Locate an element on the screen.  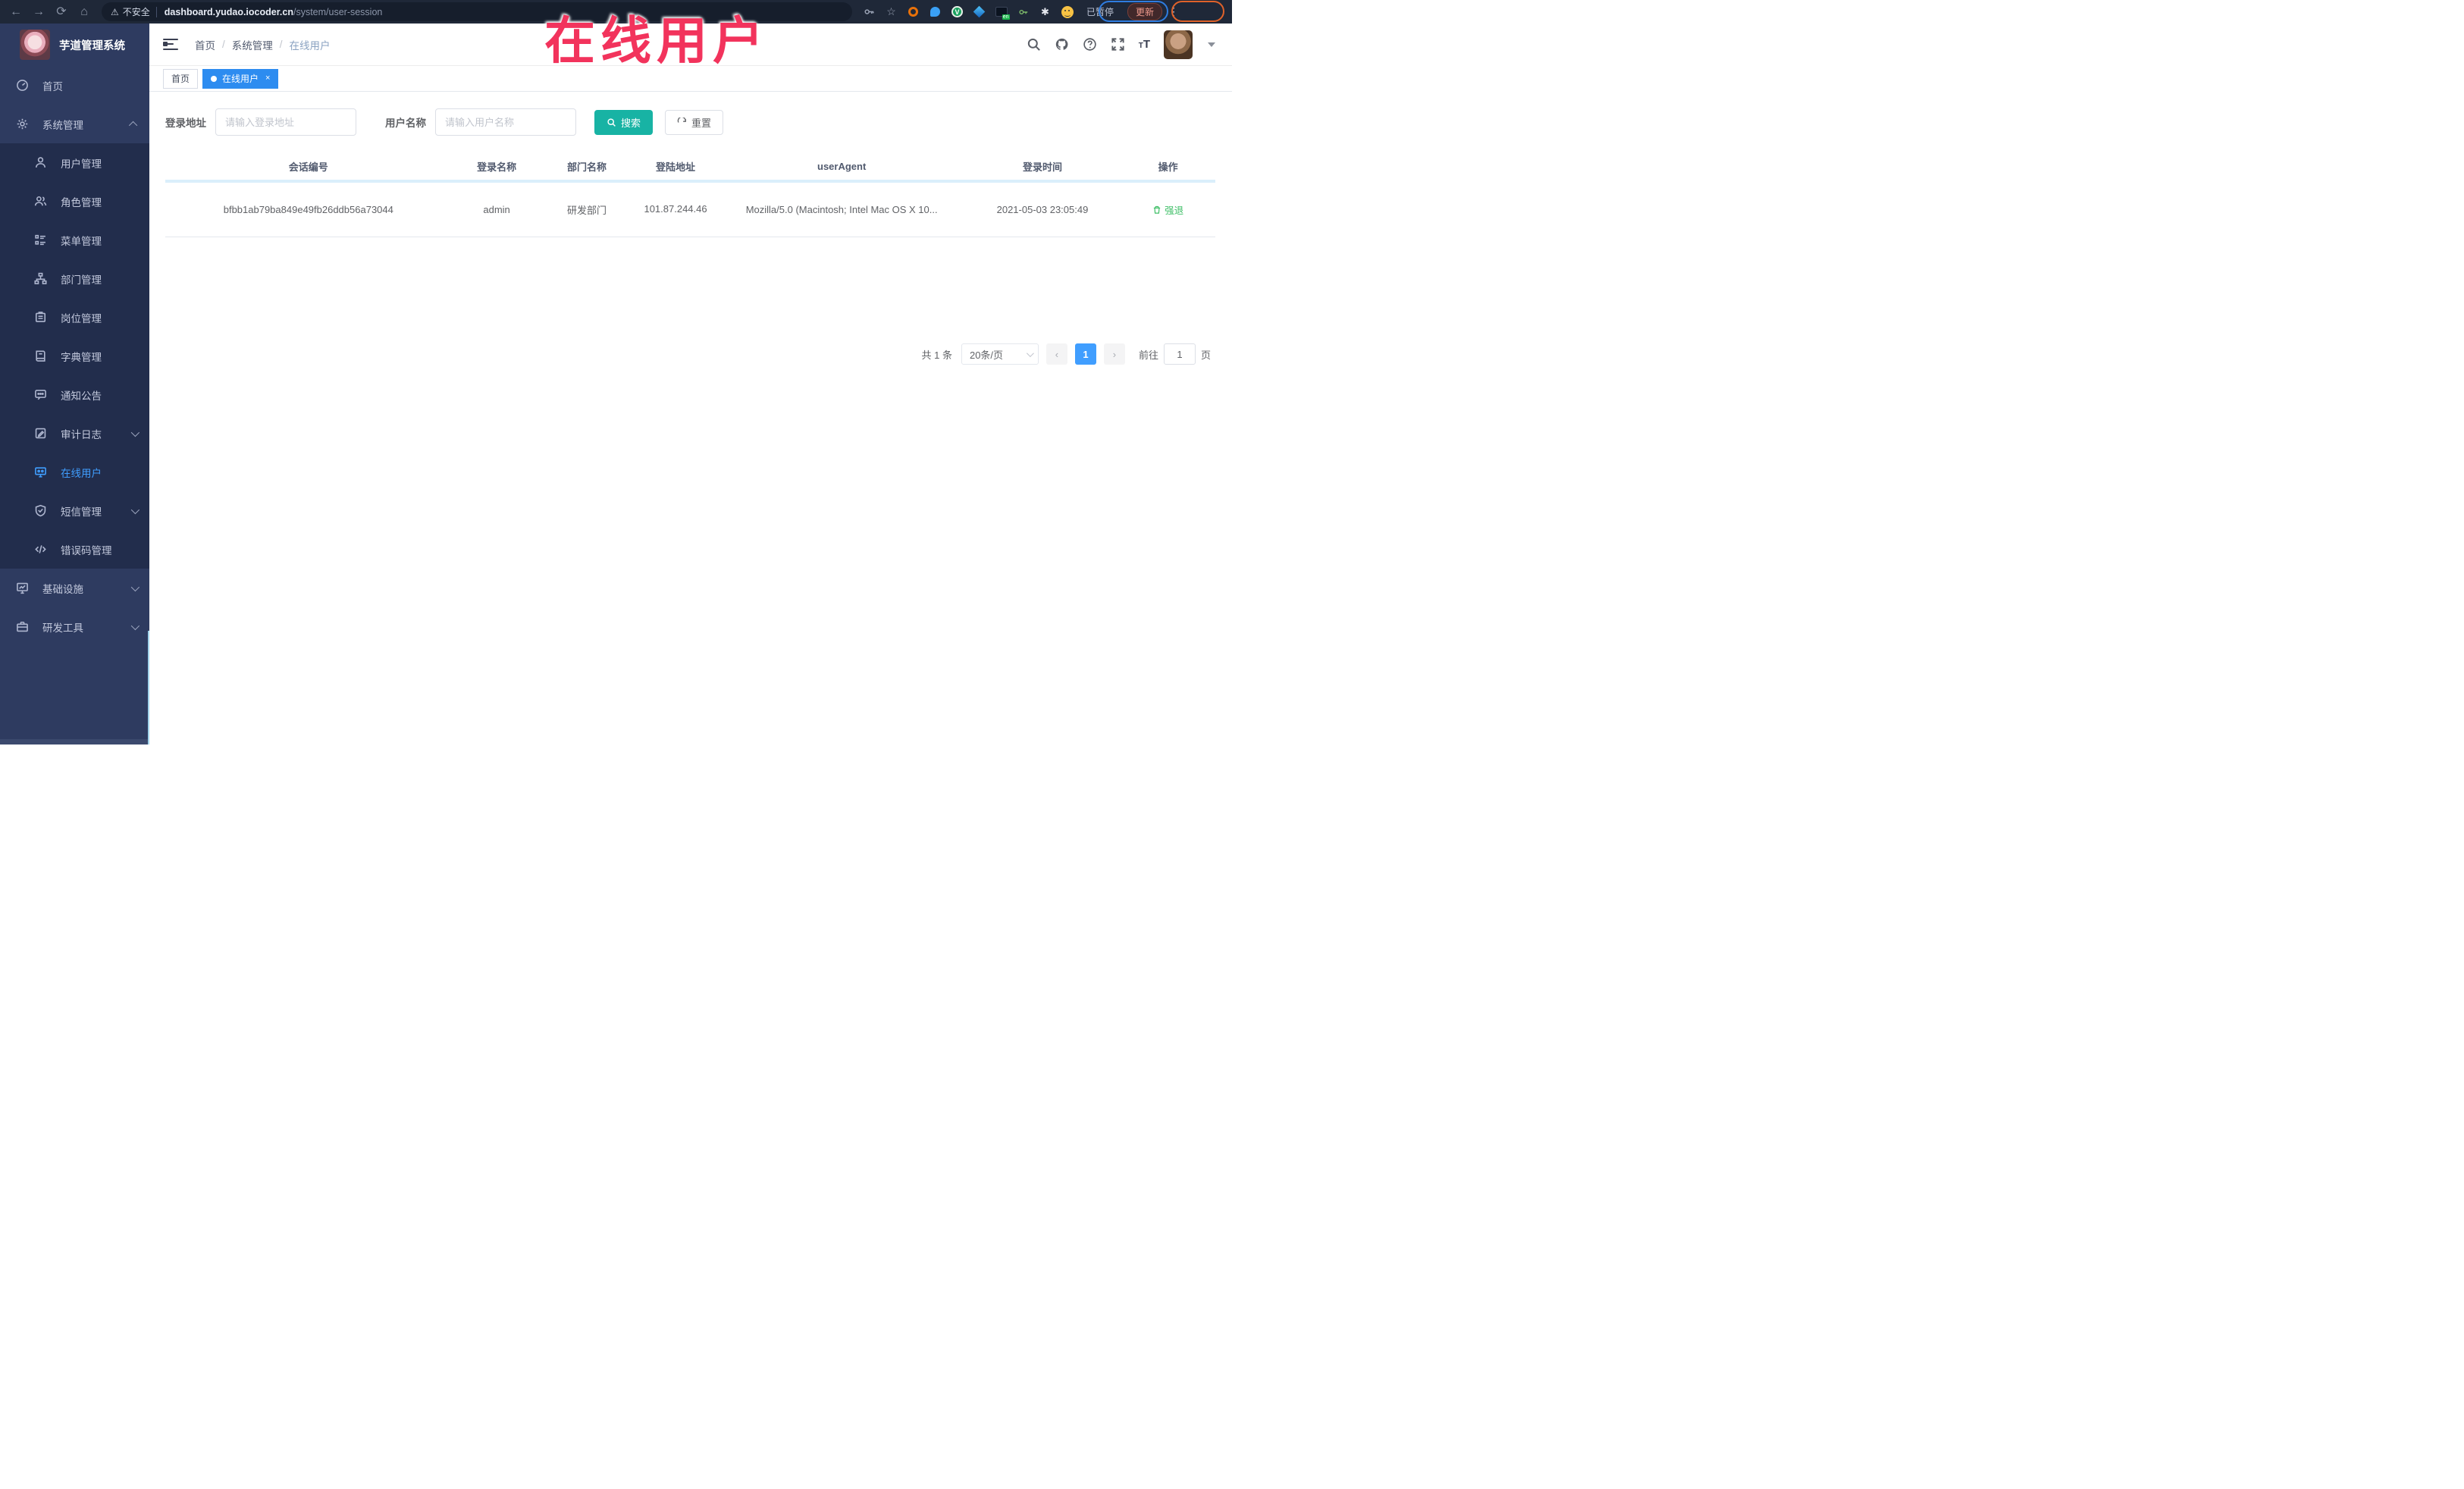
avatar-caret-down-icon is located at coordinates (1211, 44).